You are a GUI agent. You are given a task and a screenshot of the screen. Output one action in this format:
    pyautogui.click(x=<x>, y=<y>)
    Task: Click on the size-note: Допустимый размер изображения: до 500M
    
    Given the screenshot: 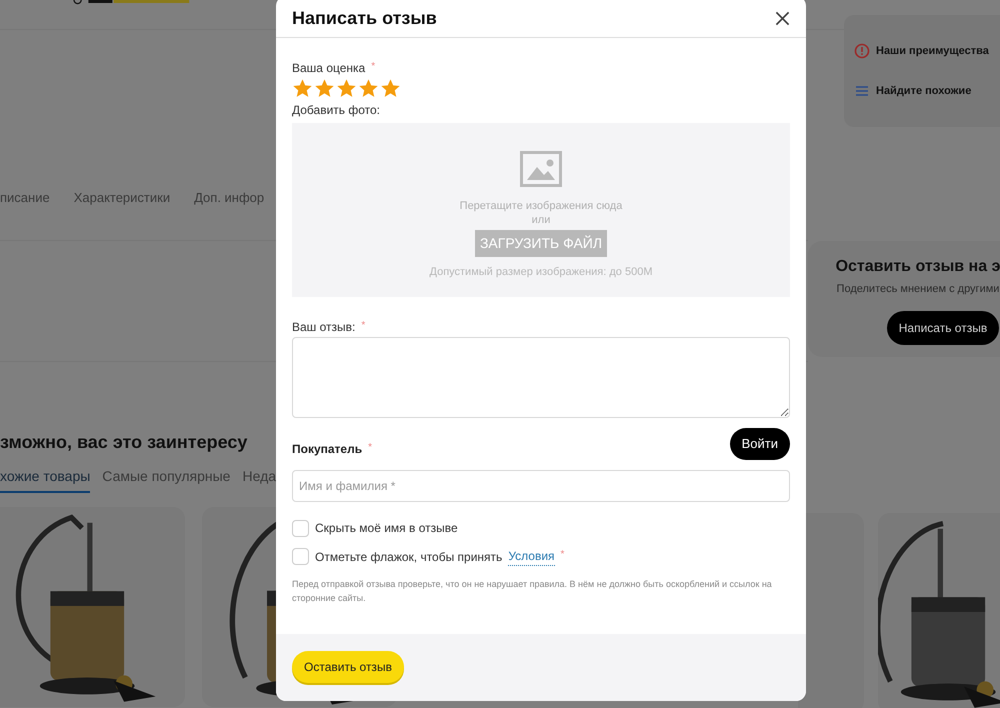 What is the action you would take?
    pyautogui.click(x=541, y=272)
    